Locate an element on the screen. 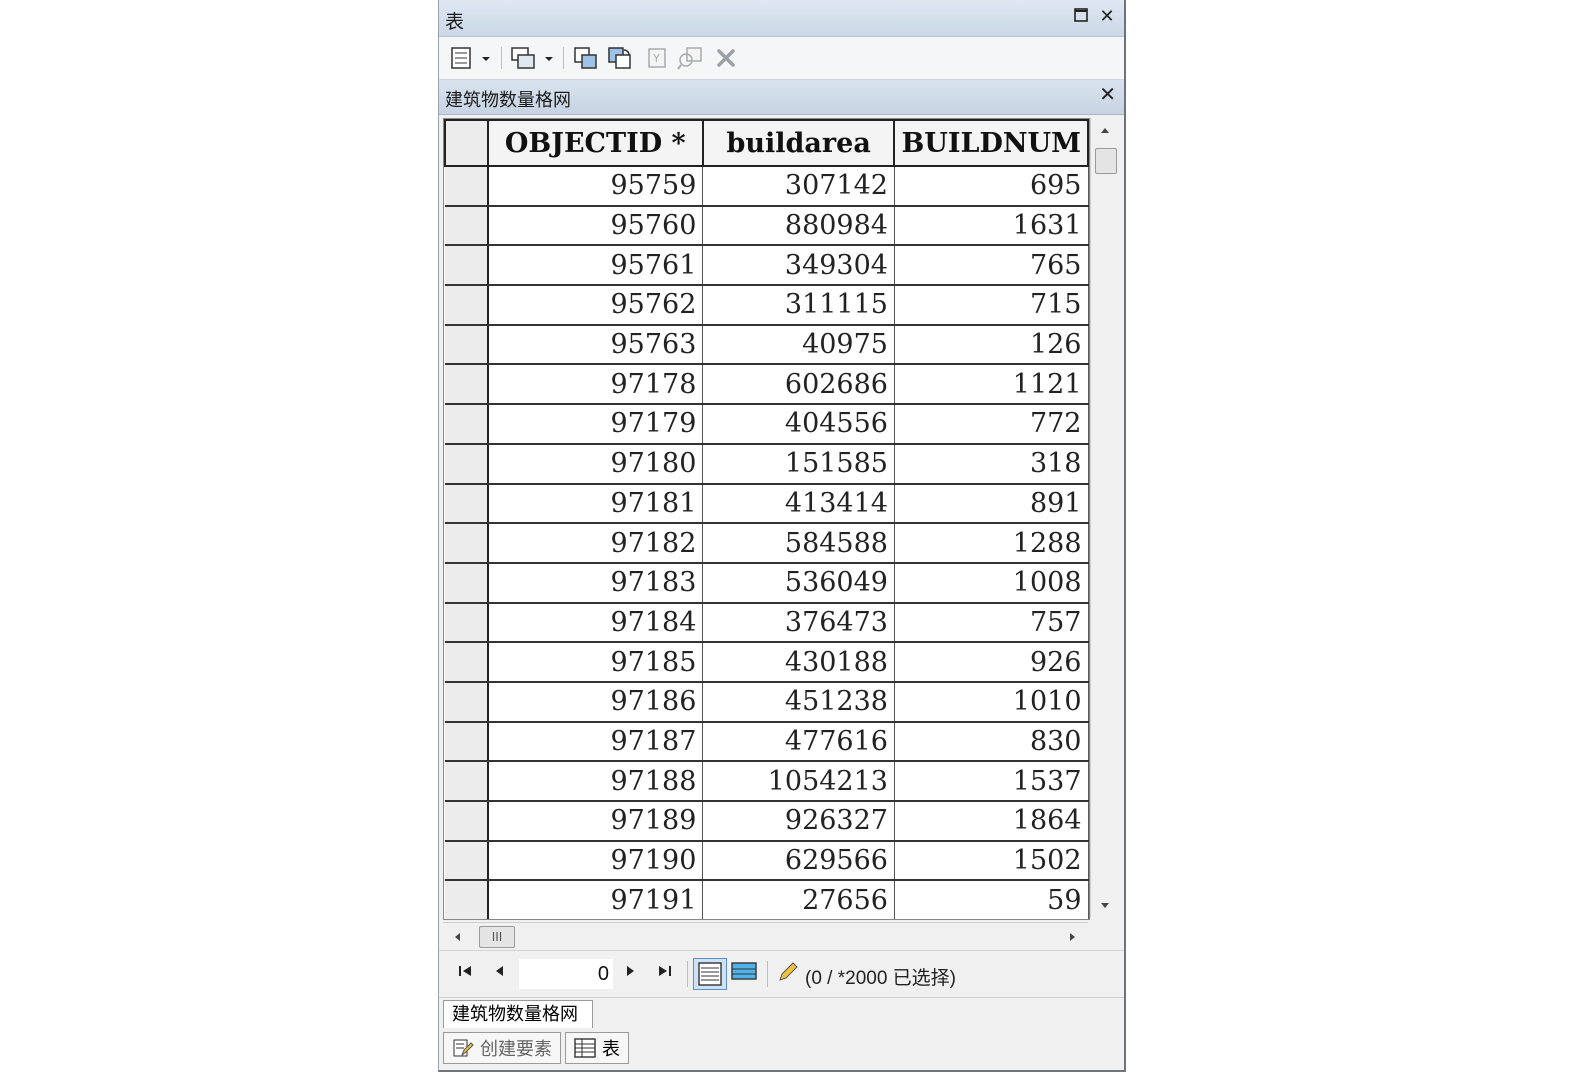 The image size is (1575, 1079). maximize-icon is located at coordinates (1081, 17).